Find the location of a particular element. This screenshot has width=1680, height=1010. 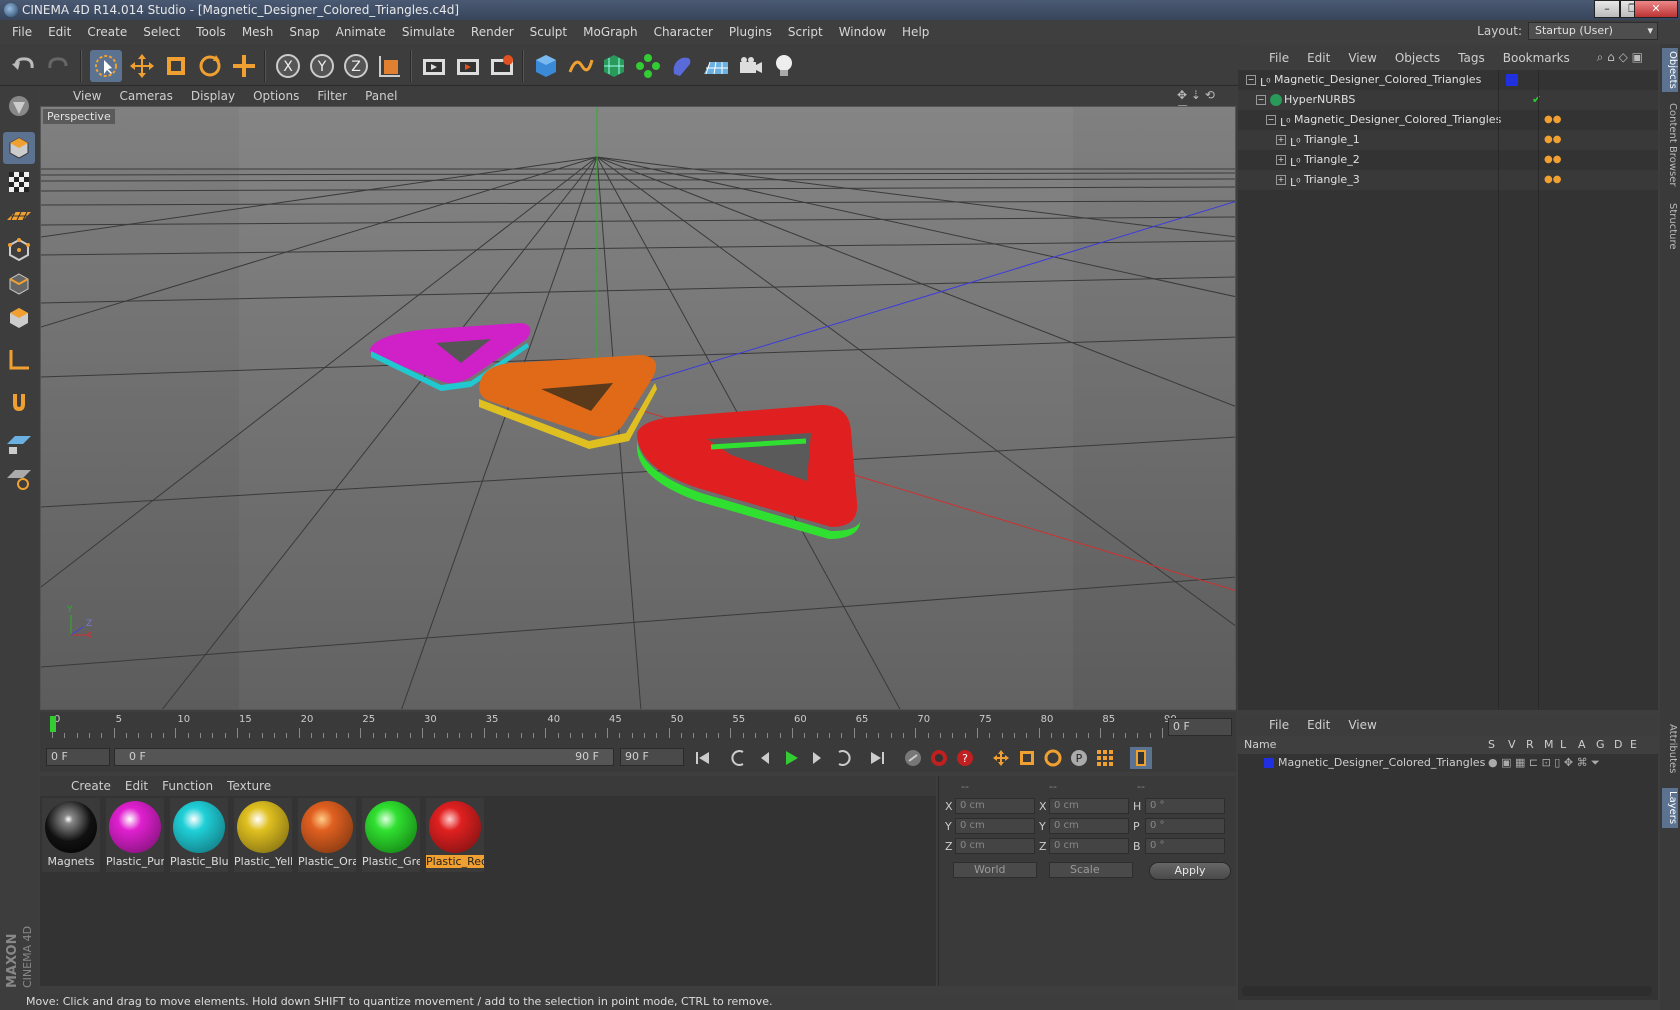

obj-menu-bookmarks: Bookmarks is located at coordinates (1536, 58).